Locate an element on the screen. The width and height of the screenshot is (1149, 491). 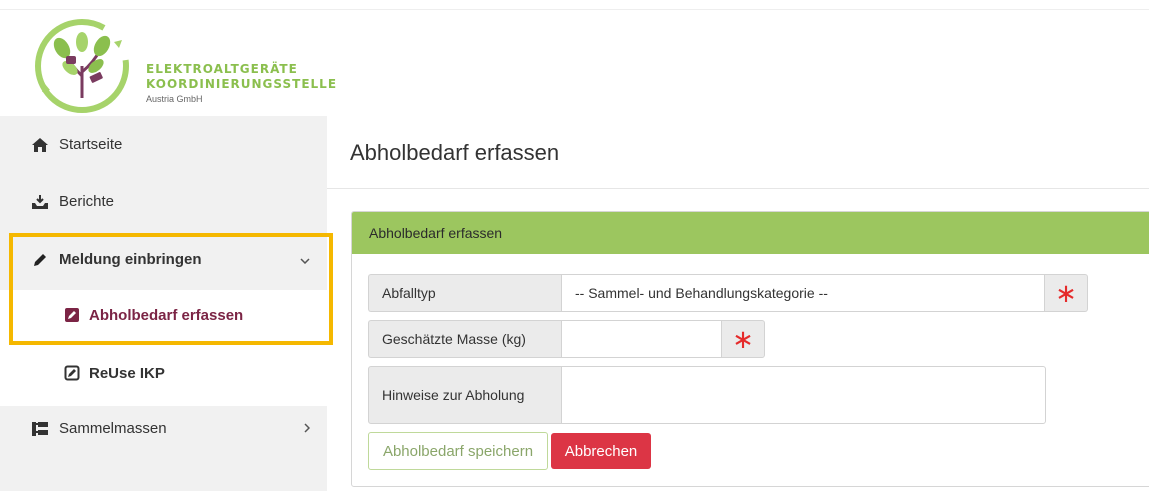
brand-line-1: ELEKTROALTGERÄTE is located at coordinates (222, 69).